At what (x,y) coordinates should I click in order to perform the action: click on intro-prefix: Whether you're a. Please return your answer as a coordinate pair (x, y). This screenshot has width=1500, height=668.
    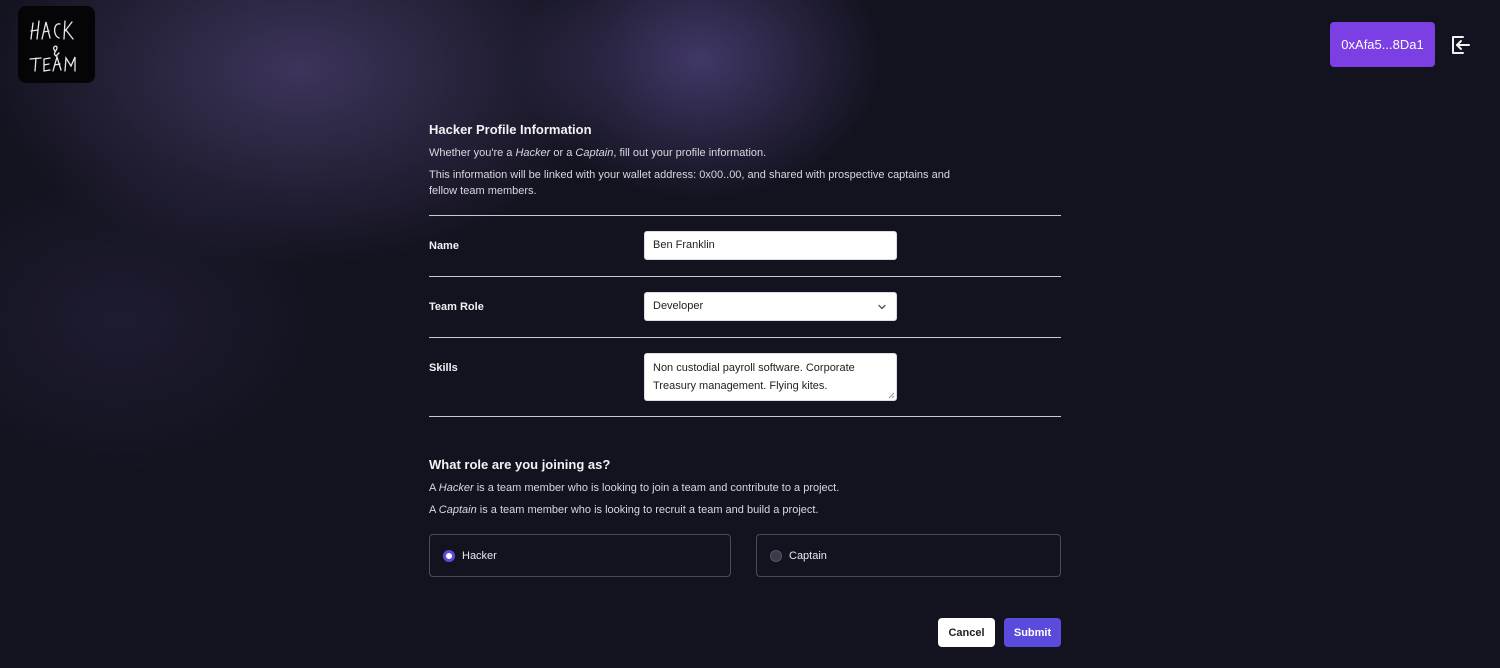
    Looking at the image, I should click on (472, 153).